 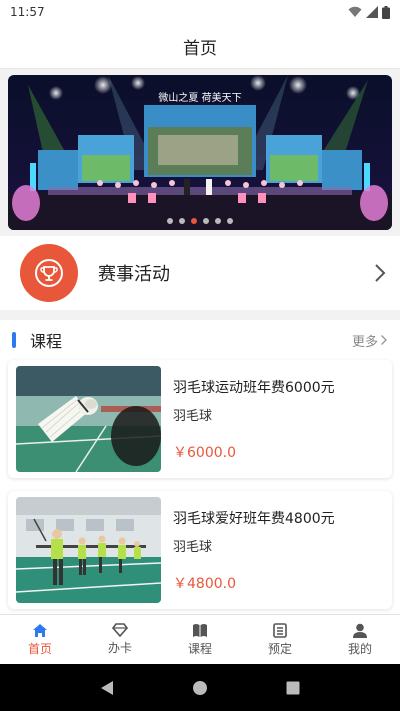 I want to click on battery-icon, so click(x=386, y=12).